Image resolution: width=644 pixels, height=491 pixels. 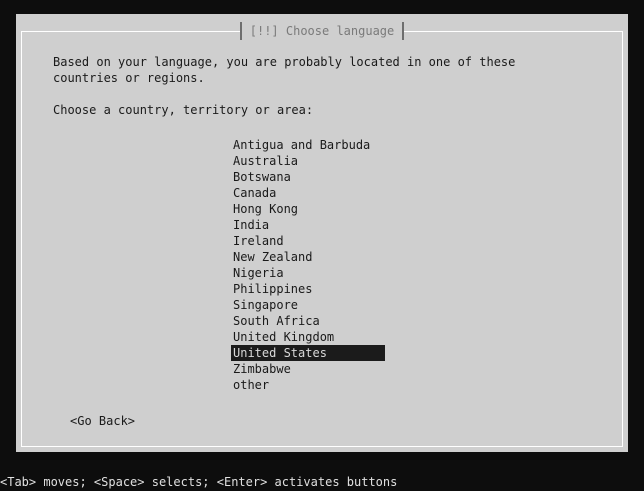 What do you see at coordinates (308, 353) in the screenshot?
I see `country-option: United States` at bounding box center [308, 353].